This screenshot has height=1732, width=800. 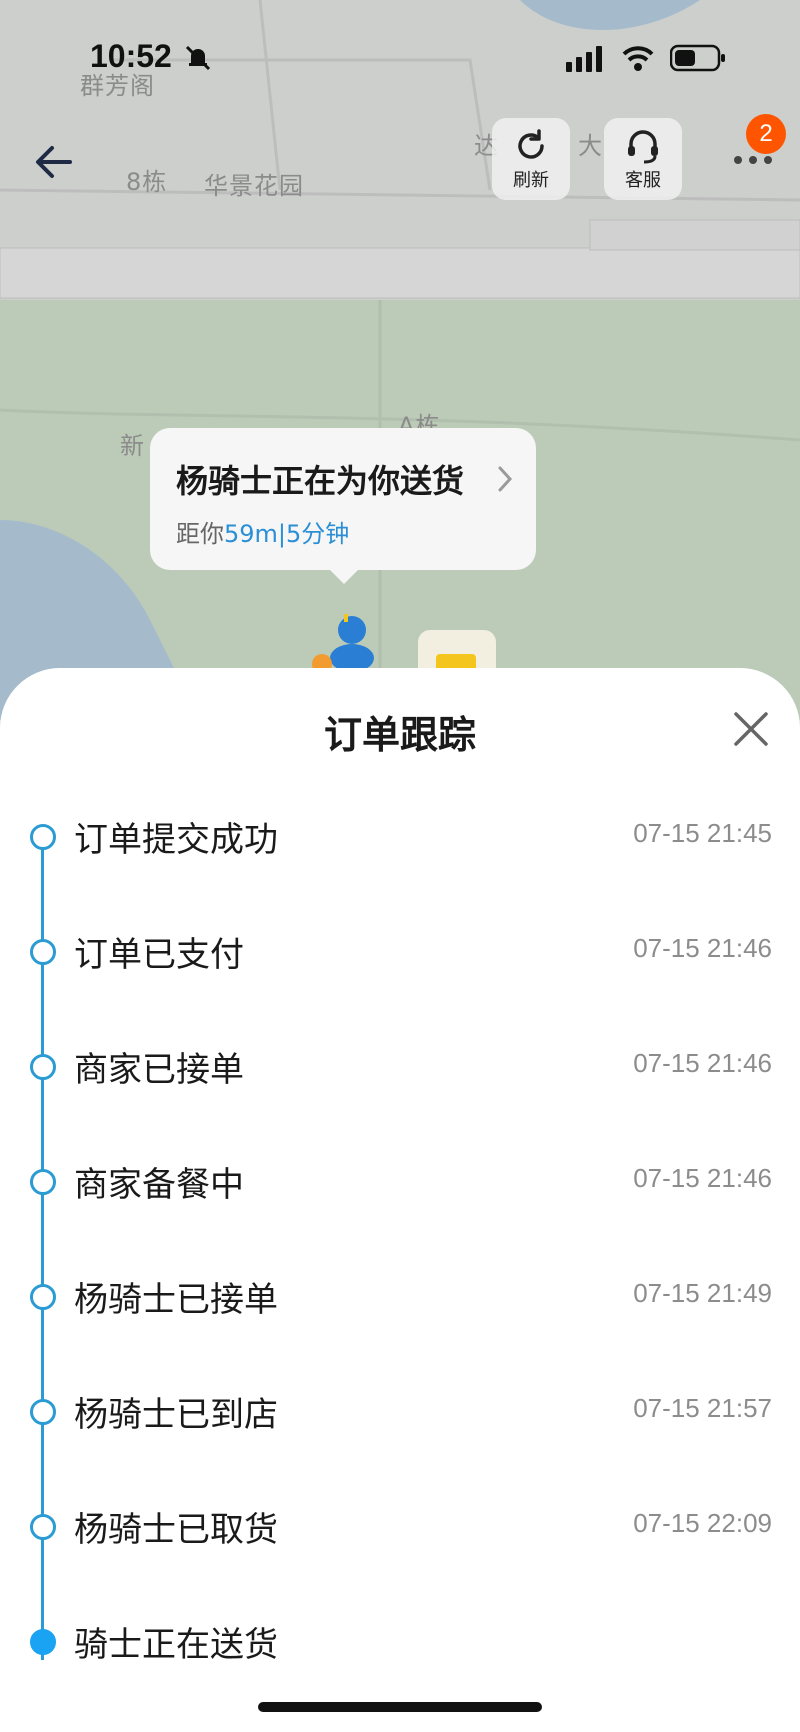 What do you see at coordinates (400, 852) in the screenshot?
I see `timeline-step: 订单提交成功 07-15 21:45` at bounding box center [400, 852].